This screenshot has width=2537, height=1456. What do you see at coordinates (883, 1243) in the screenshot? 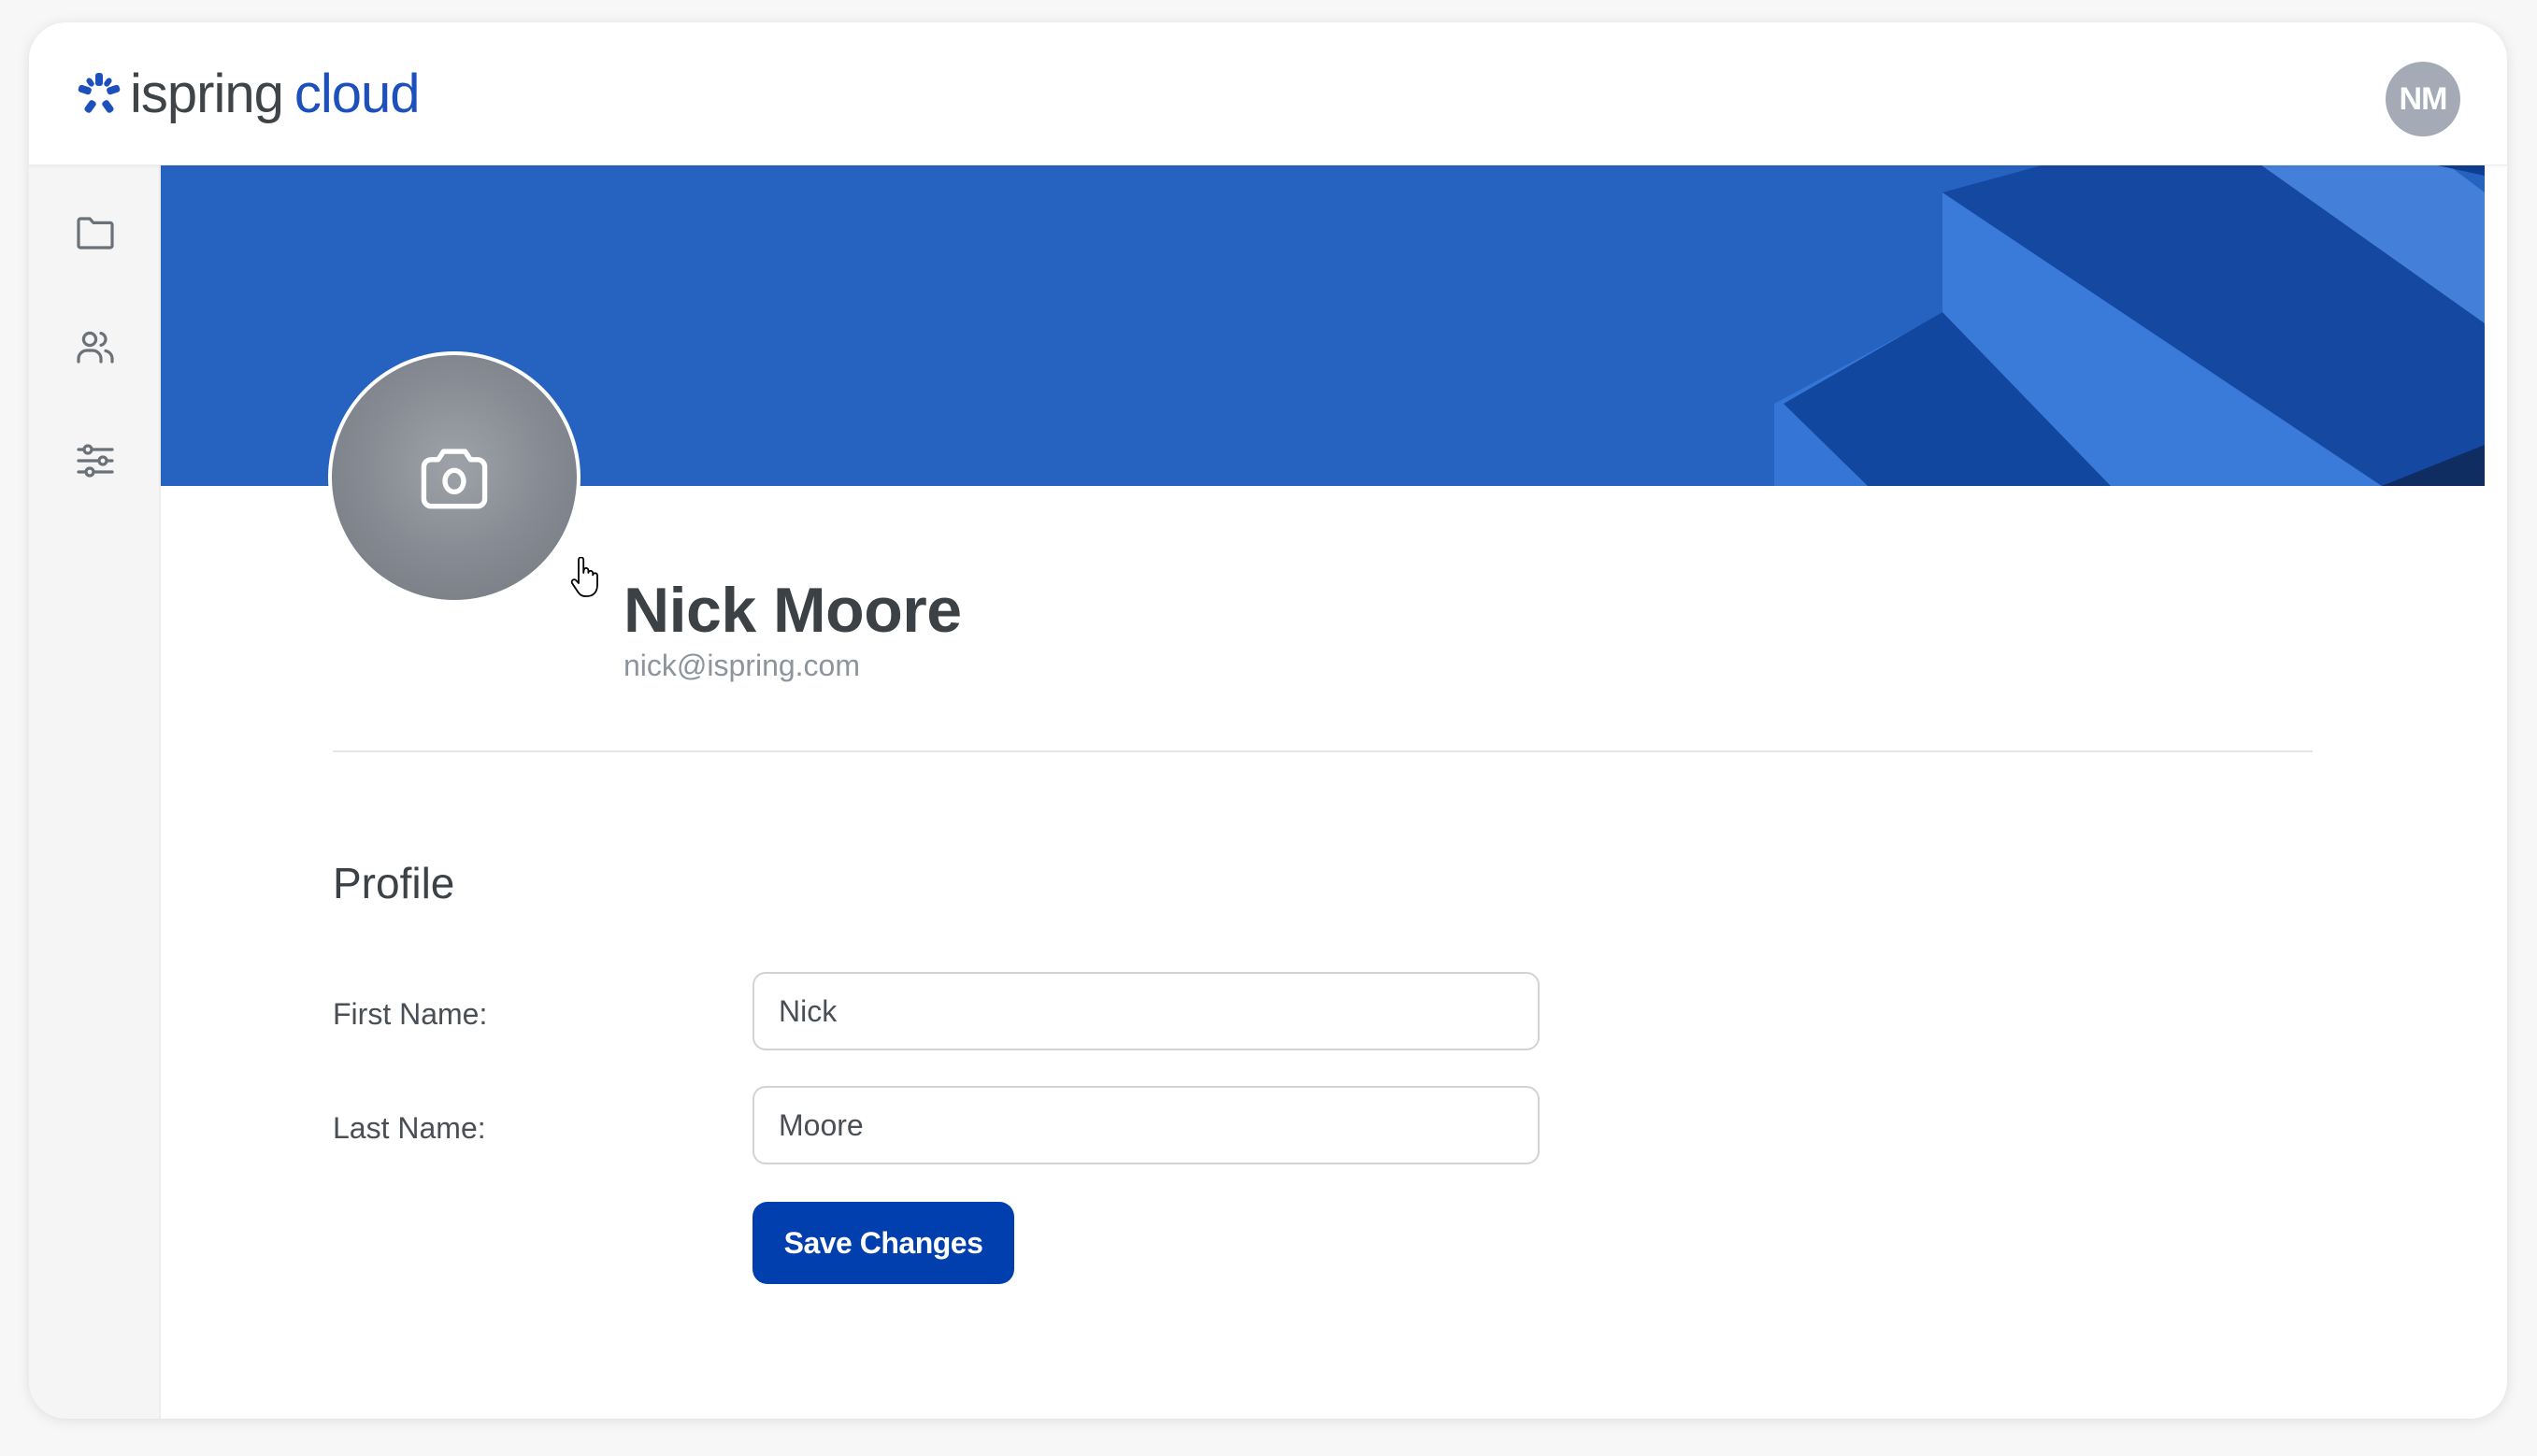
I see `save-changes-button: Save Changes` at bounding box center [883, 1243].